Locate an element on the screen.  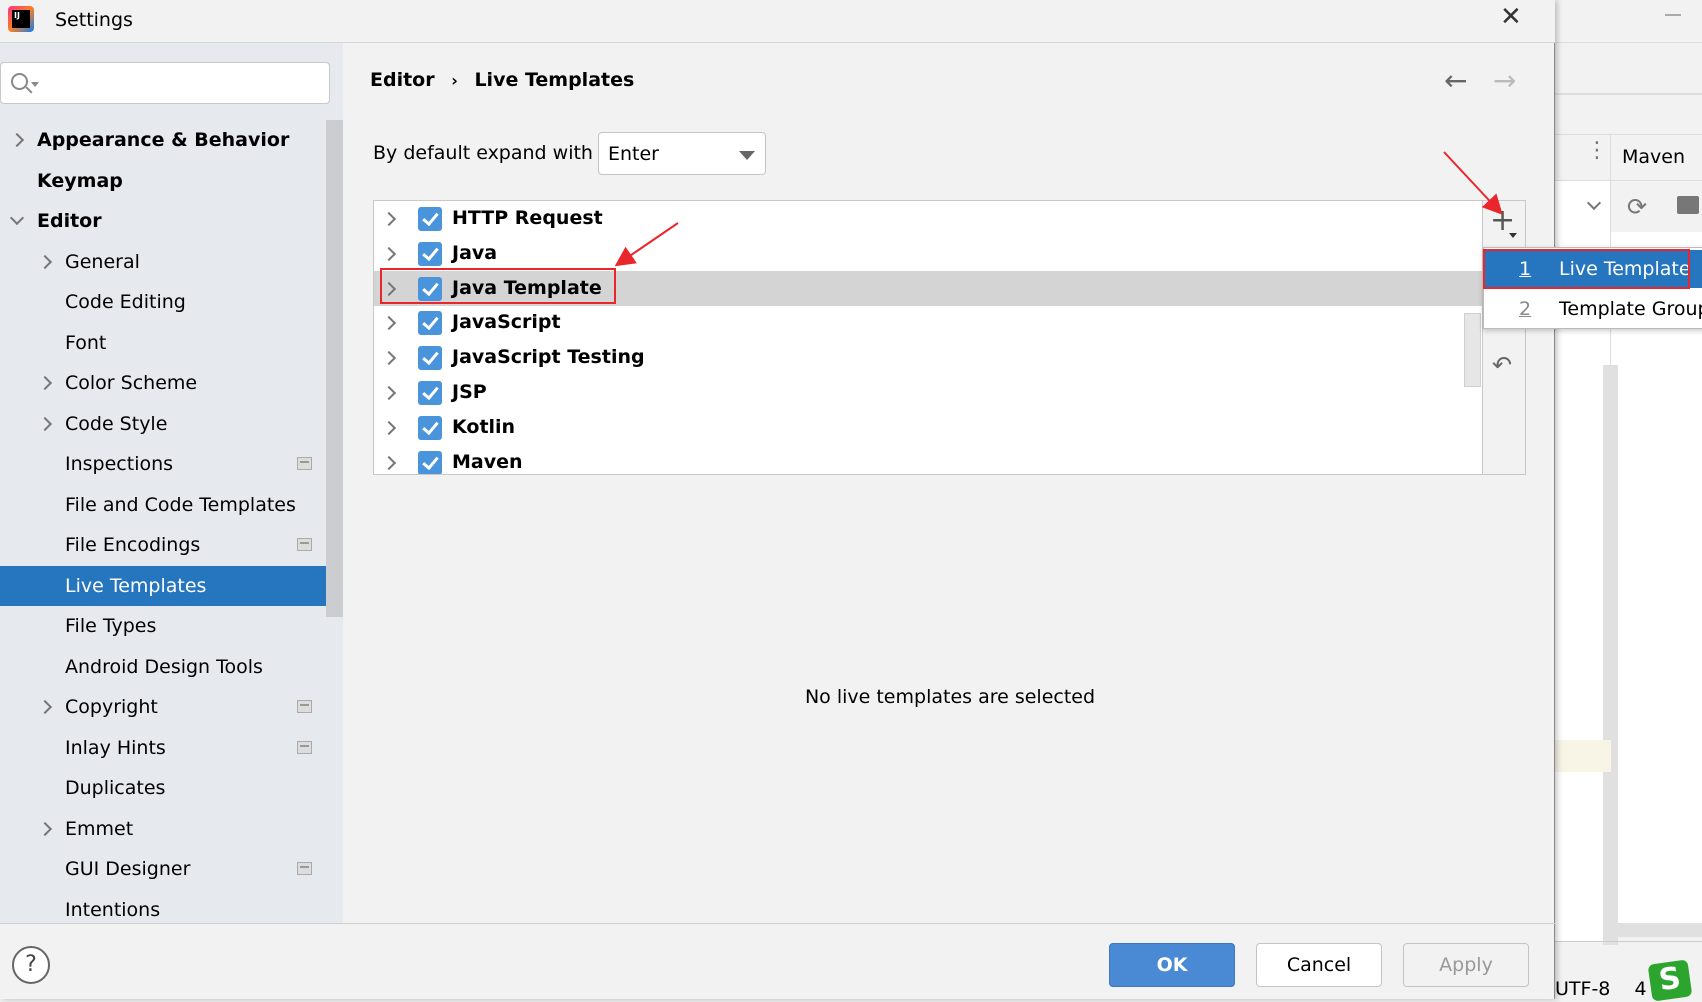
annotation-arrow-add is located at coordinates (1473, 183).